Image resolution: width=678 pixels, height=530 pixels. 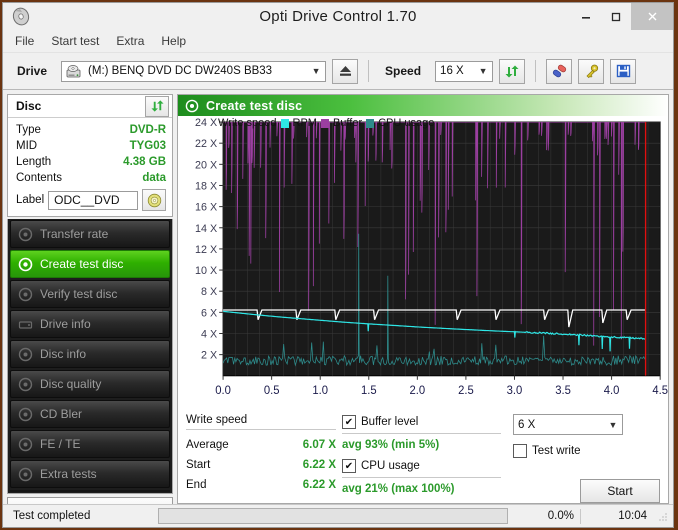 What do you see at coordinates (217, 420) in the screenshot?
I see `write-speed-title: Write speed` at bounding box center [217, 420].